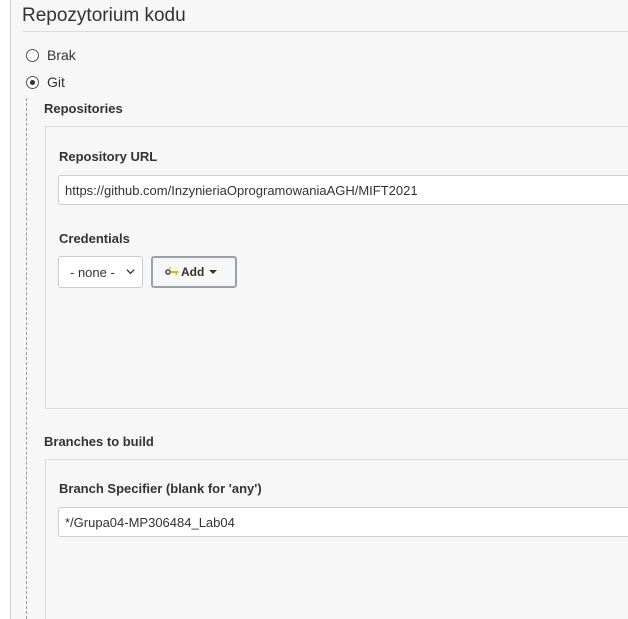 This screenshot has height=619, width=628. What do you see at coordinates (26, 358) in the screenshot?
I see `git-options-dashed-divider` at bounding box center [26, 358].